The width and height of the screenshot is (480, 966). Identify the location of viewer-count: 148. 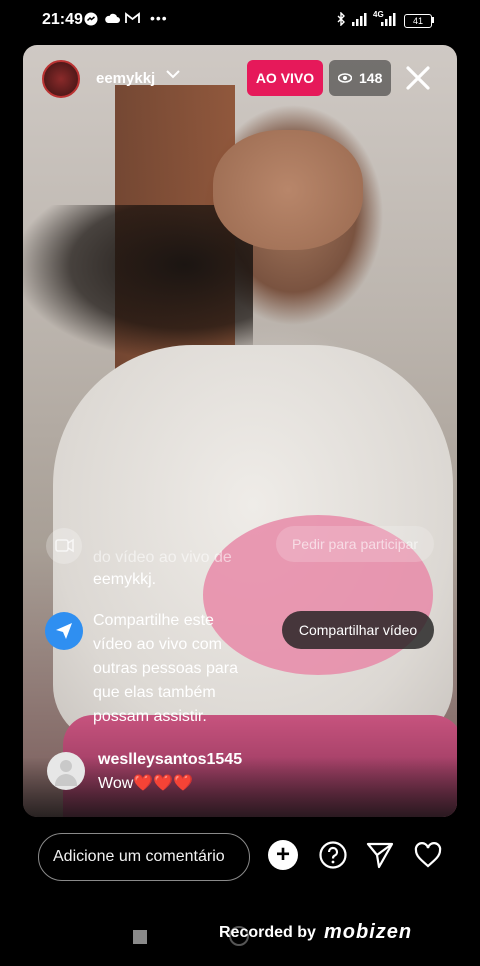
(371, 78).